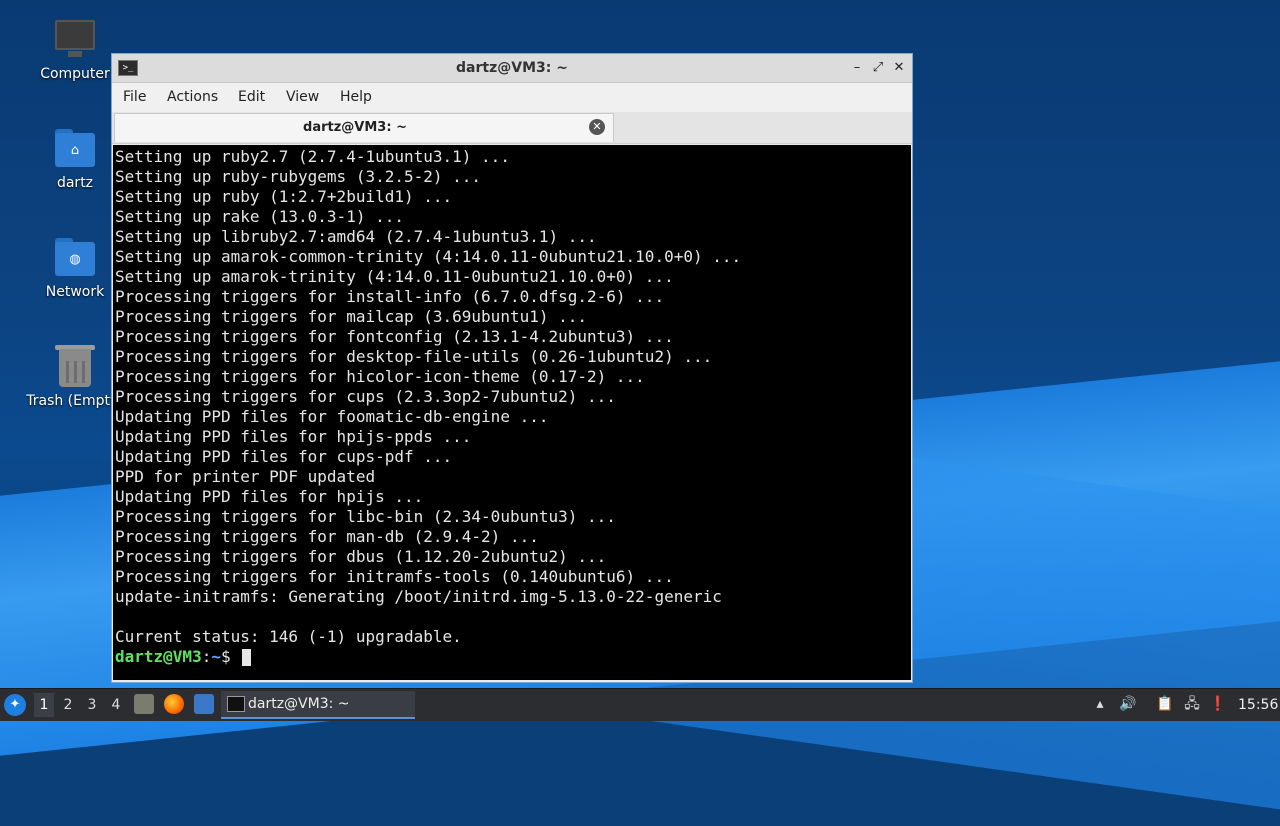 The image size is (1280, 826). I want to click on tab-close-icon: ✕, so click(597, 127).